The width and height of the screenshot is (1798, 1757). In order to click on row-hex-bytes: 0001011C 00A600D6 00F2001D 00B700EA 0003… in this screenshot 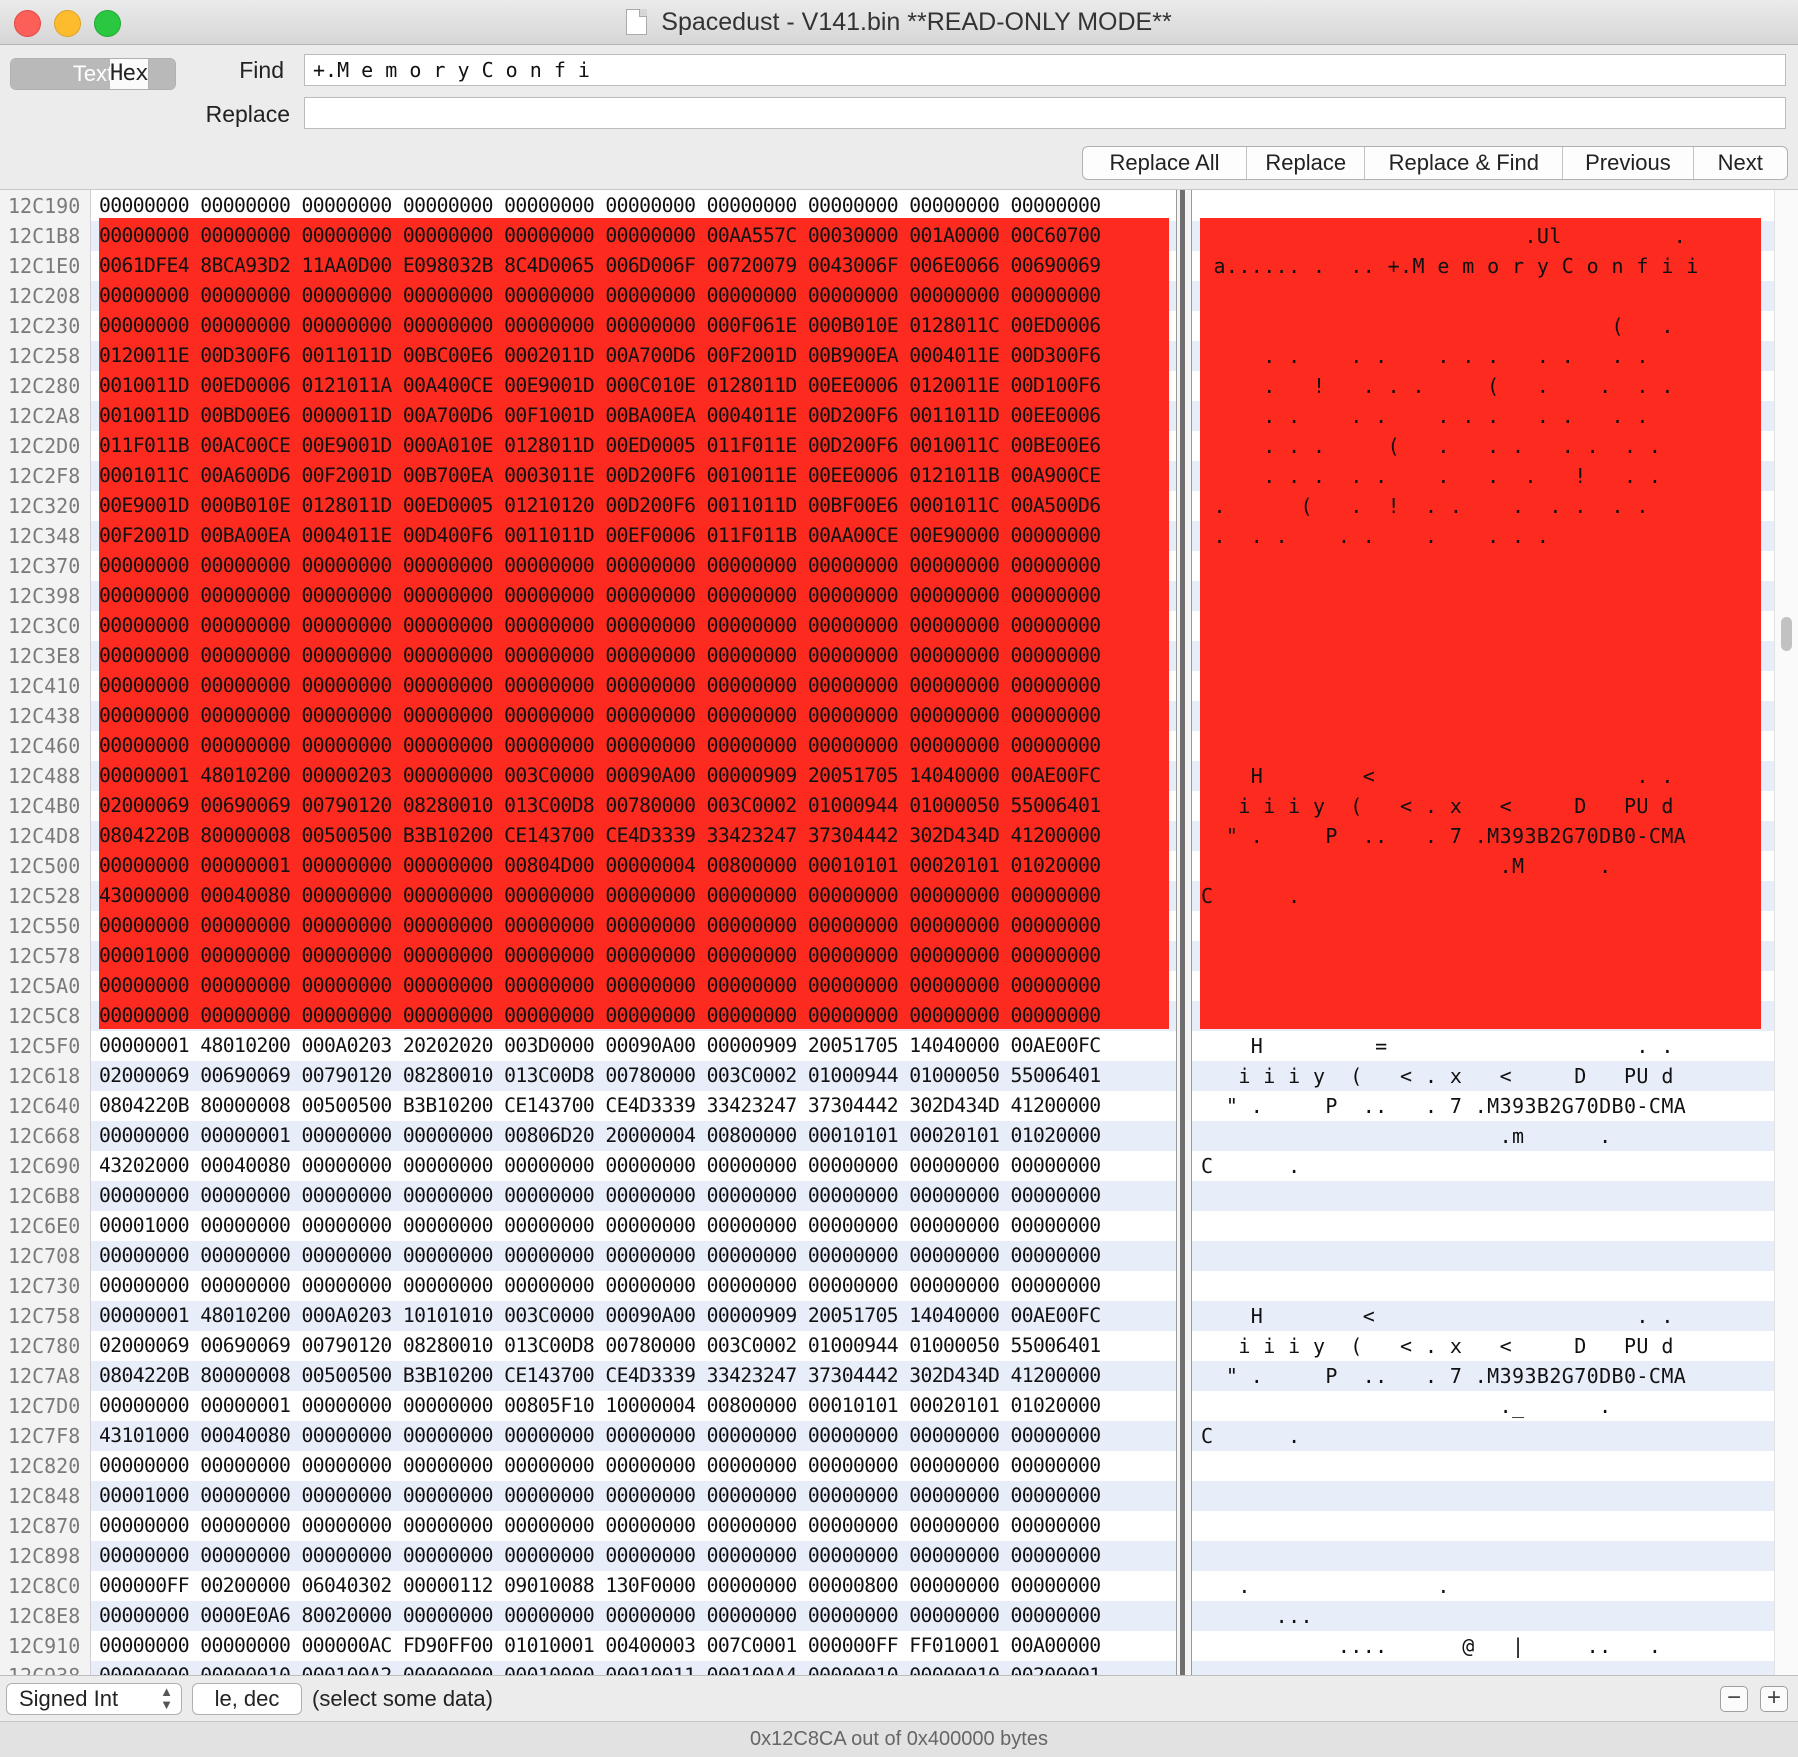, I will do `click(600, 476)`.